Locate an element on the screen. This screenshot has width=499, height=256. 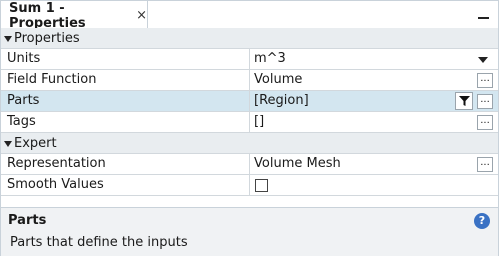
category-properties: Properties is located at coordinates (249, 38).